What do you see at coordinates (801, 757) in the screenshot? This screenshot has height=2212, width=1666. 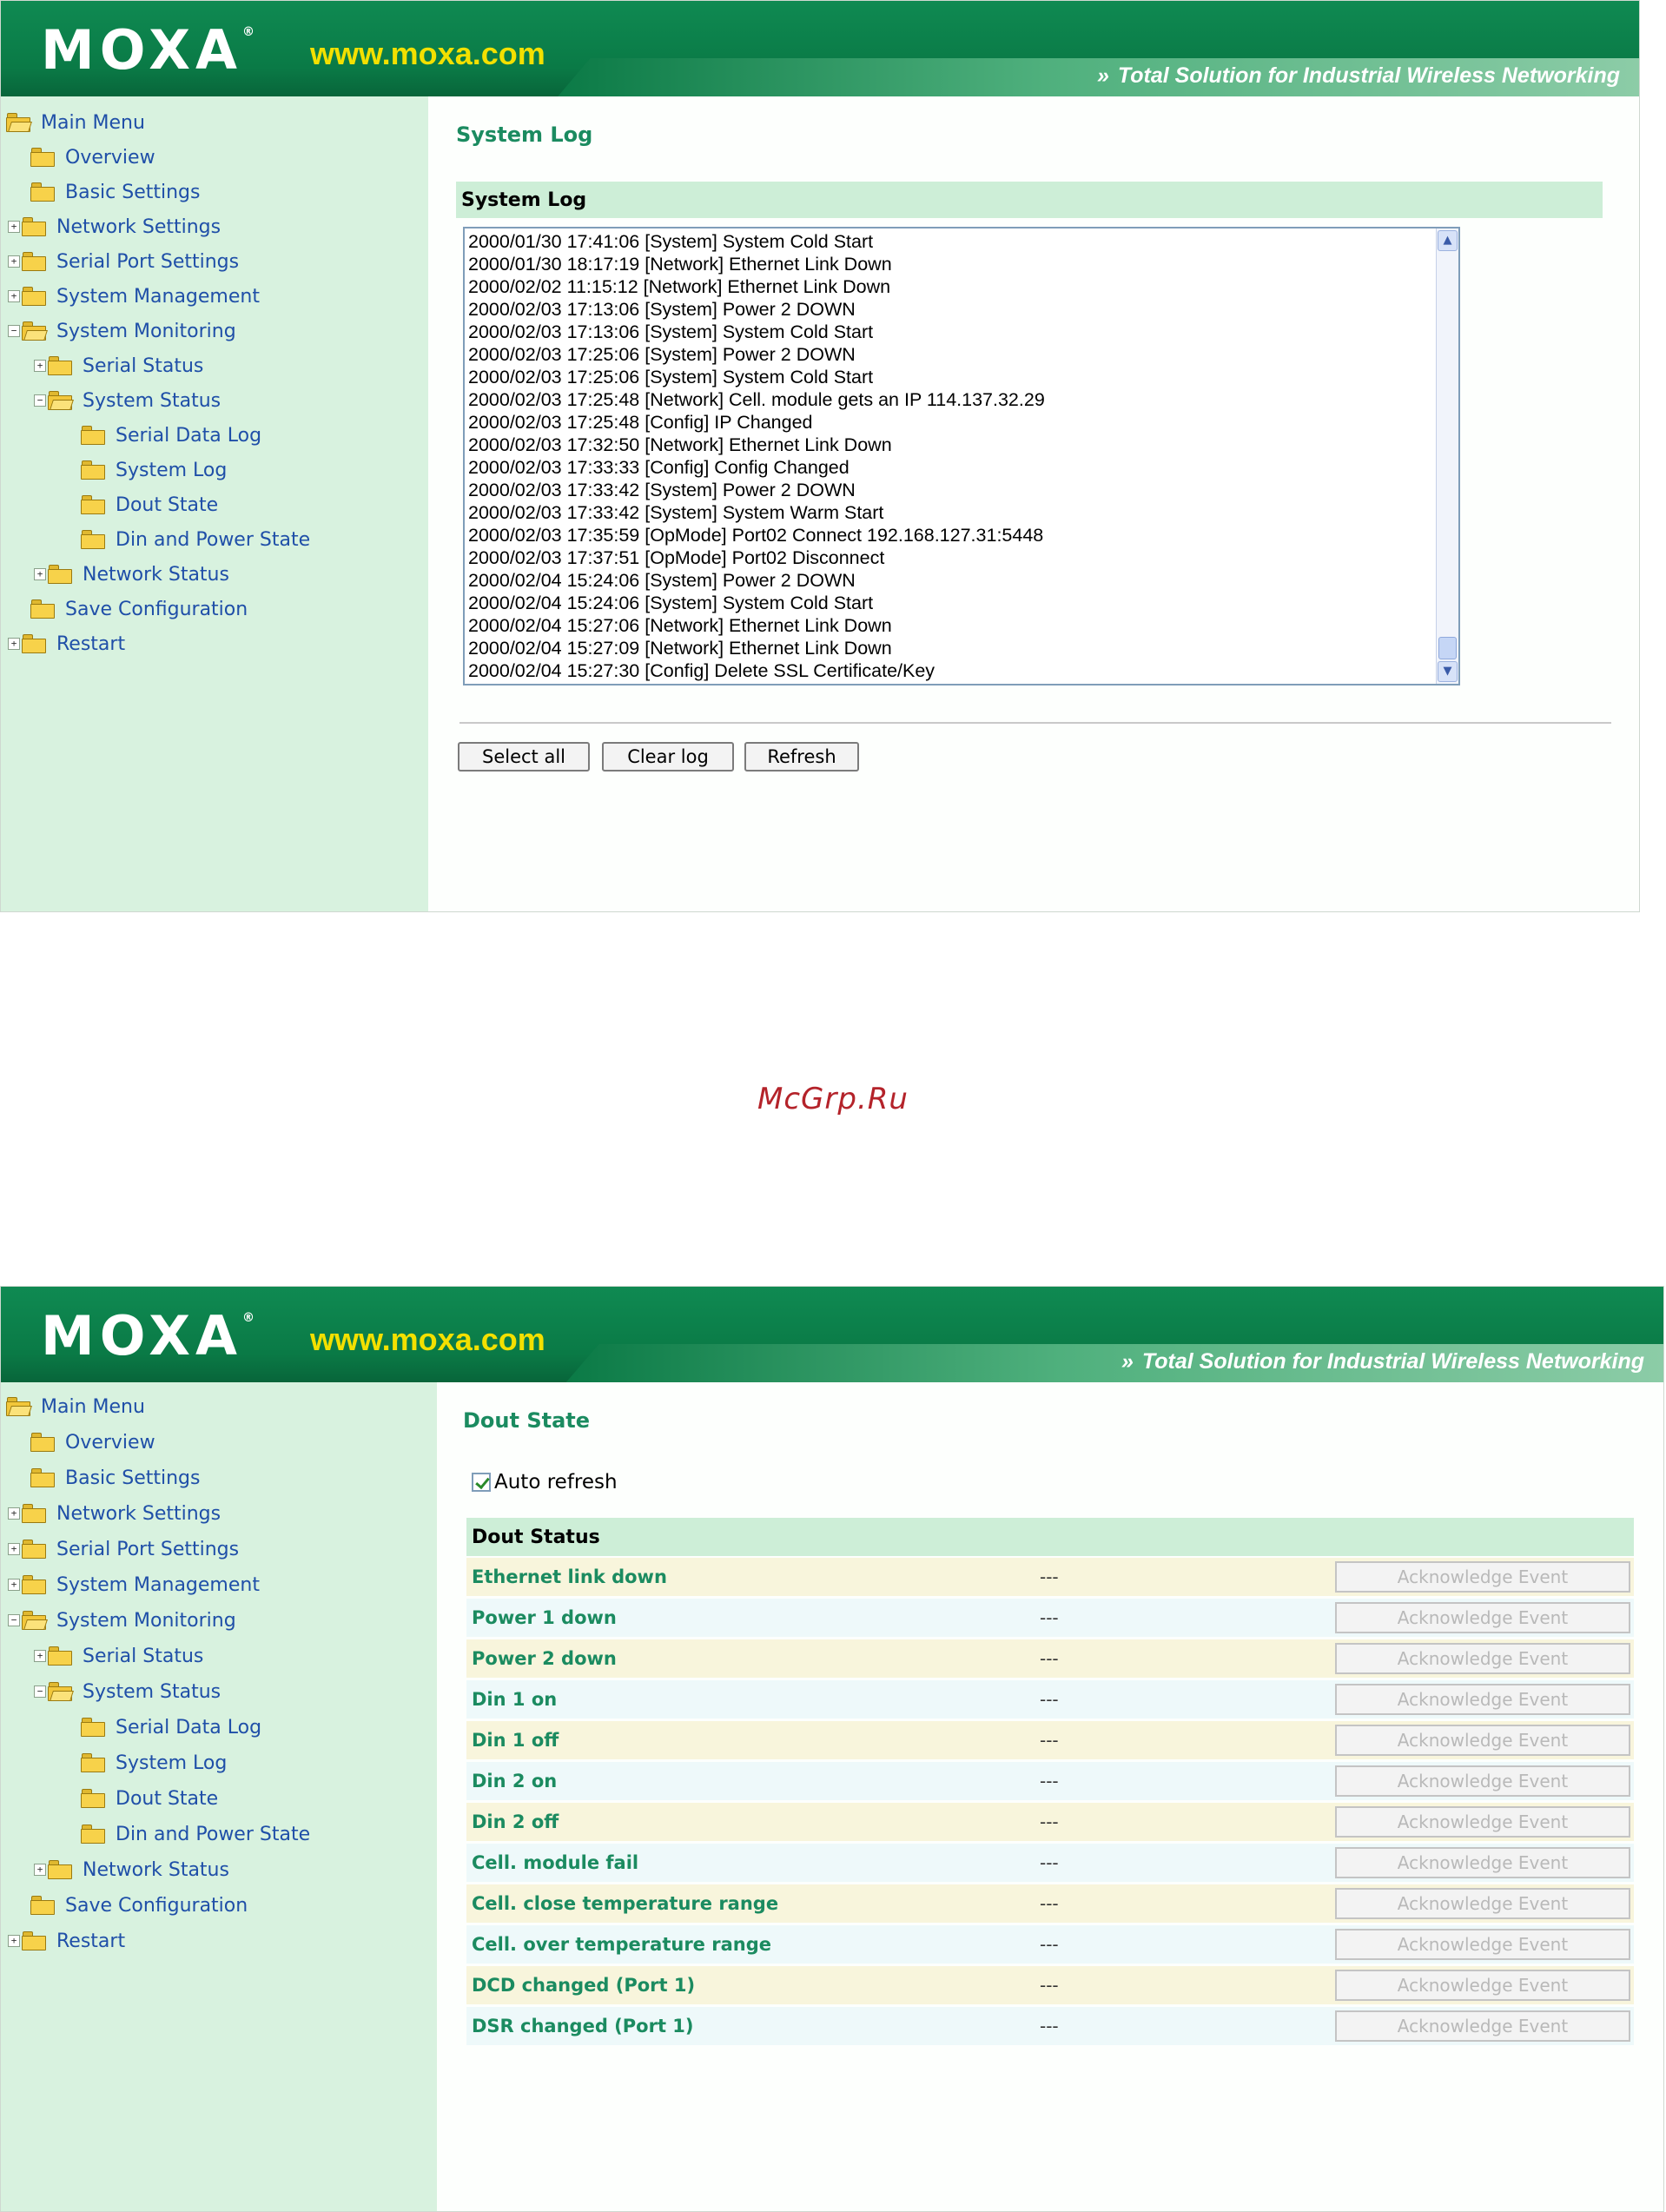 I see `refresh-button: Refresh` at bounding box center [801, 757].